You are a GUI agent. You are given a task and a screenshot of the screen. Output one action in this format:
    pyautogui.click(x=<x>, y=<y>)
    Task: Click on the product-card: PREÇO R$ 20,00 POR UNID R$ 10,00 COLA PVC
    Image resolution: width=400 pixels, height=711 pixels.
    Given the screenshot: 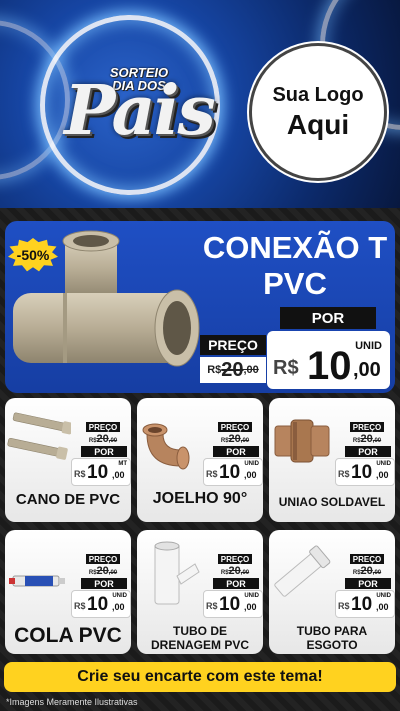 What is the action you would take?
    pyautogui.click(x=68, y=592)
    